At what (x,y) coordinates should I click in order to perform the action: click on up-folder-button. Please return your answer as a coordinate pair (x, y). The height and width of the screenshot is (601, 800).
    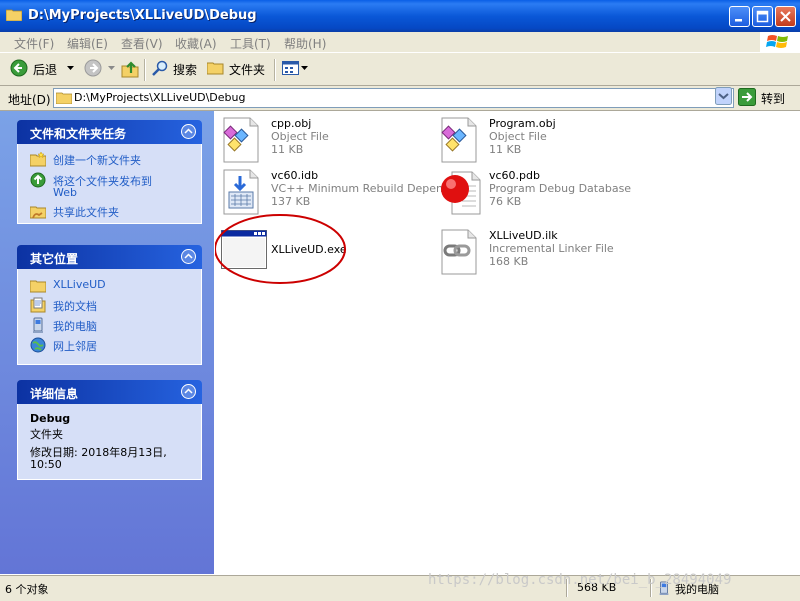
    Looking at the image, I should click on (130, 69).